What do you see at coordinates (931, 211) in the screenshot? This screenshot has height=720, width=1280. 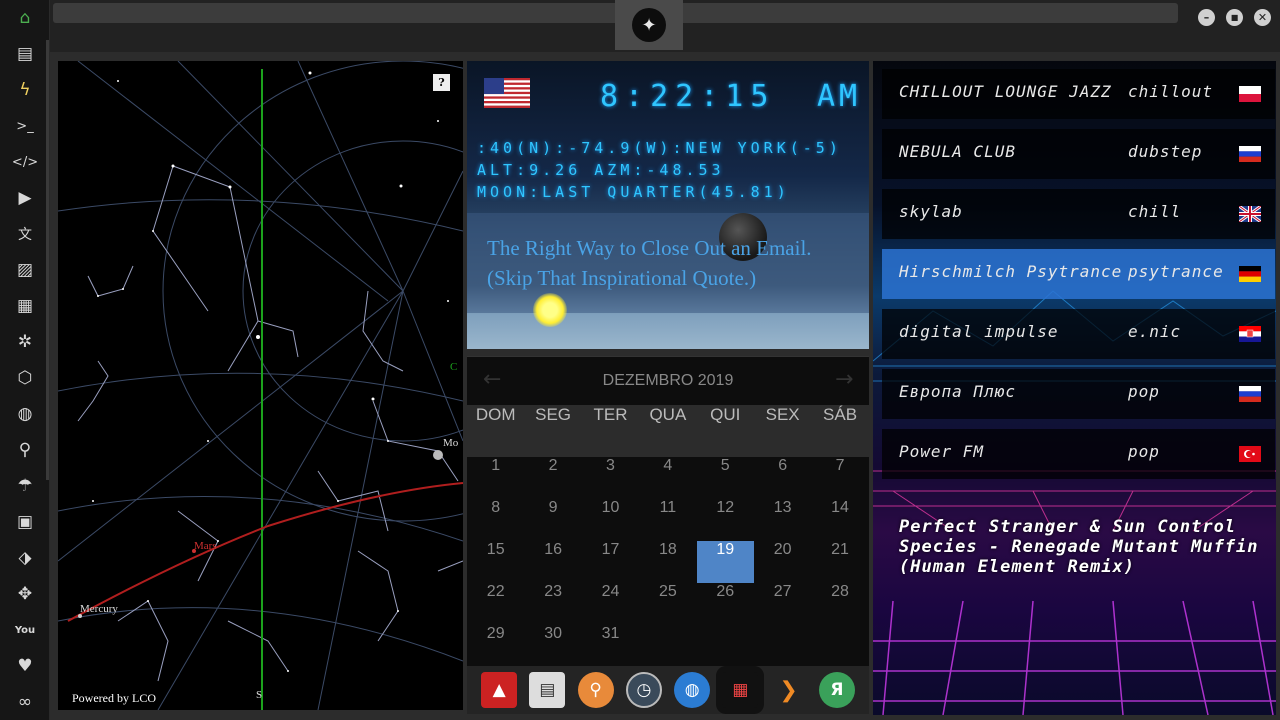 I see `station-name: skylab` at bounding box center [931, 211].